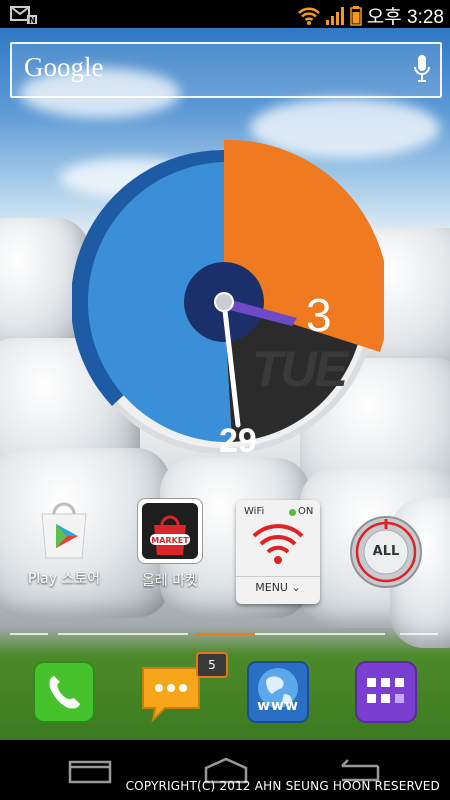 The image size is (450, 800). What do you see at coordinates (319, 315) in the screenshot?
I see `hour-number: 3` at bounding box center [319, 315].